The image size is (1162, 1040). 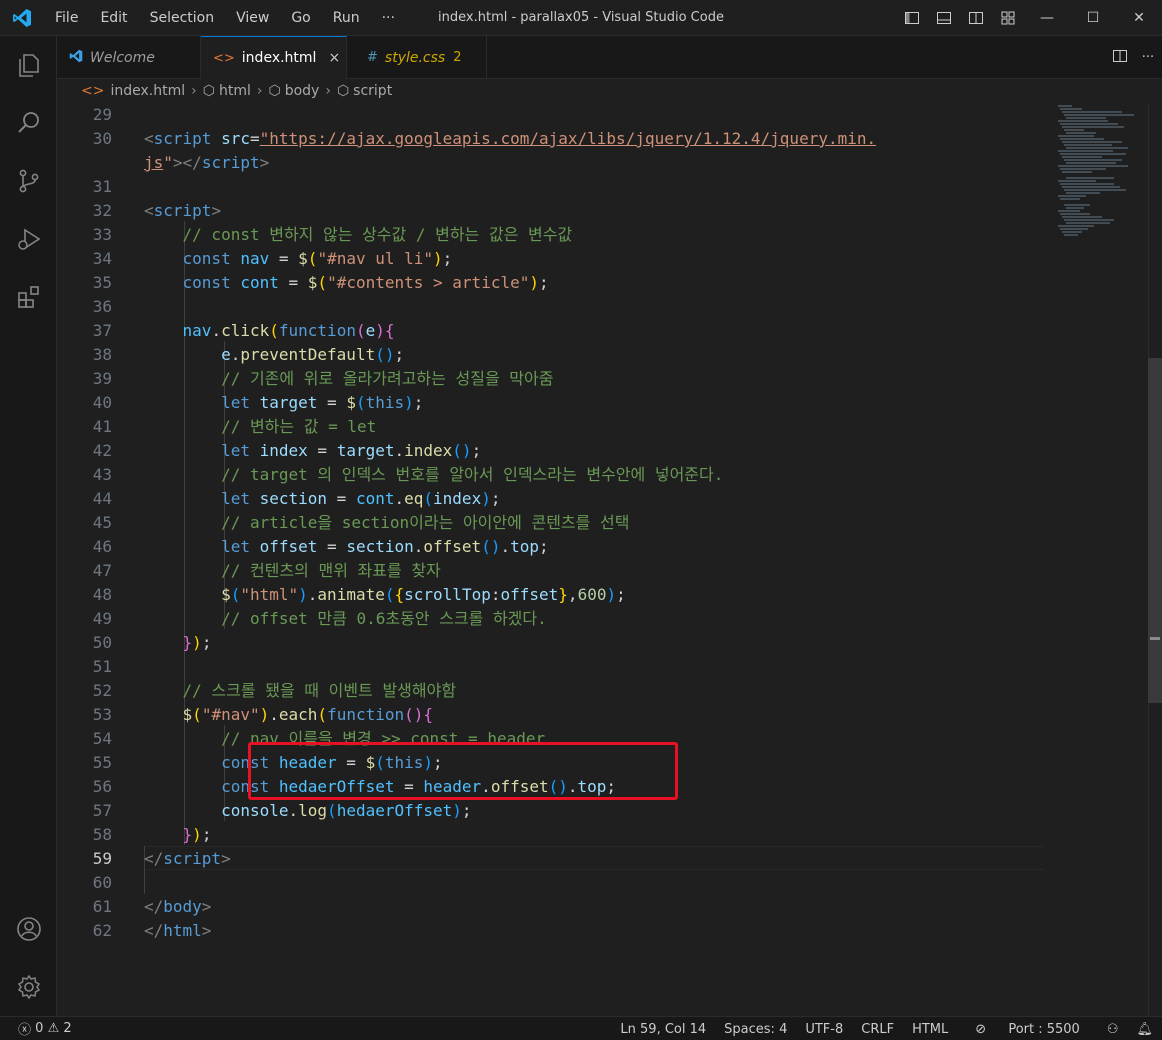 I want to click on live-server-port: ⊘ Port : 5500, so click(x=1027, y=1029).